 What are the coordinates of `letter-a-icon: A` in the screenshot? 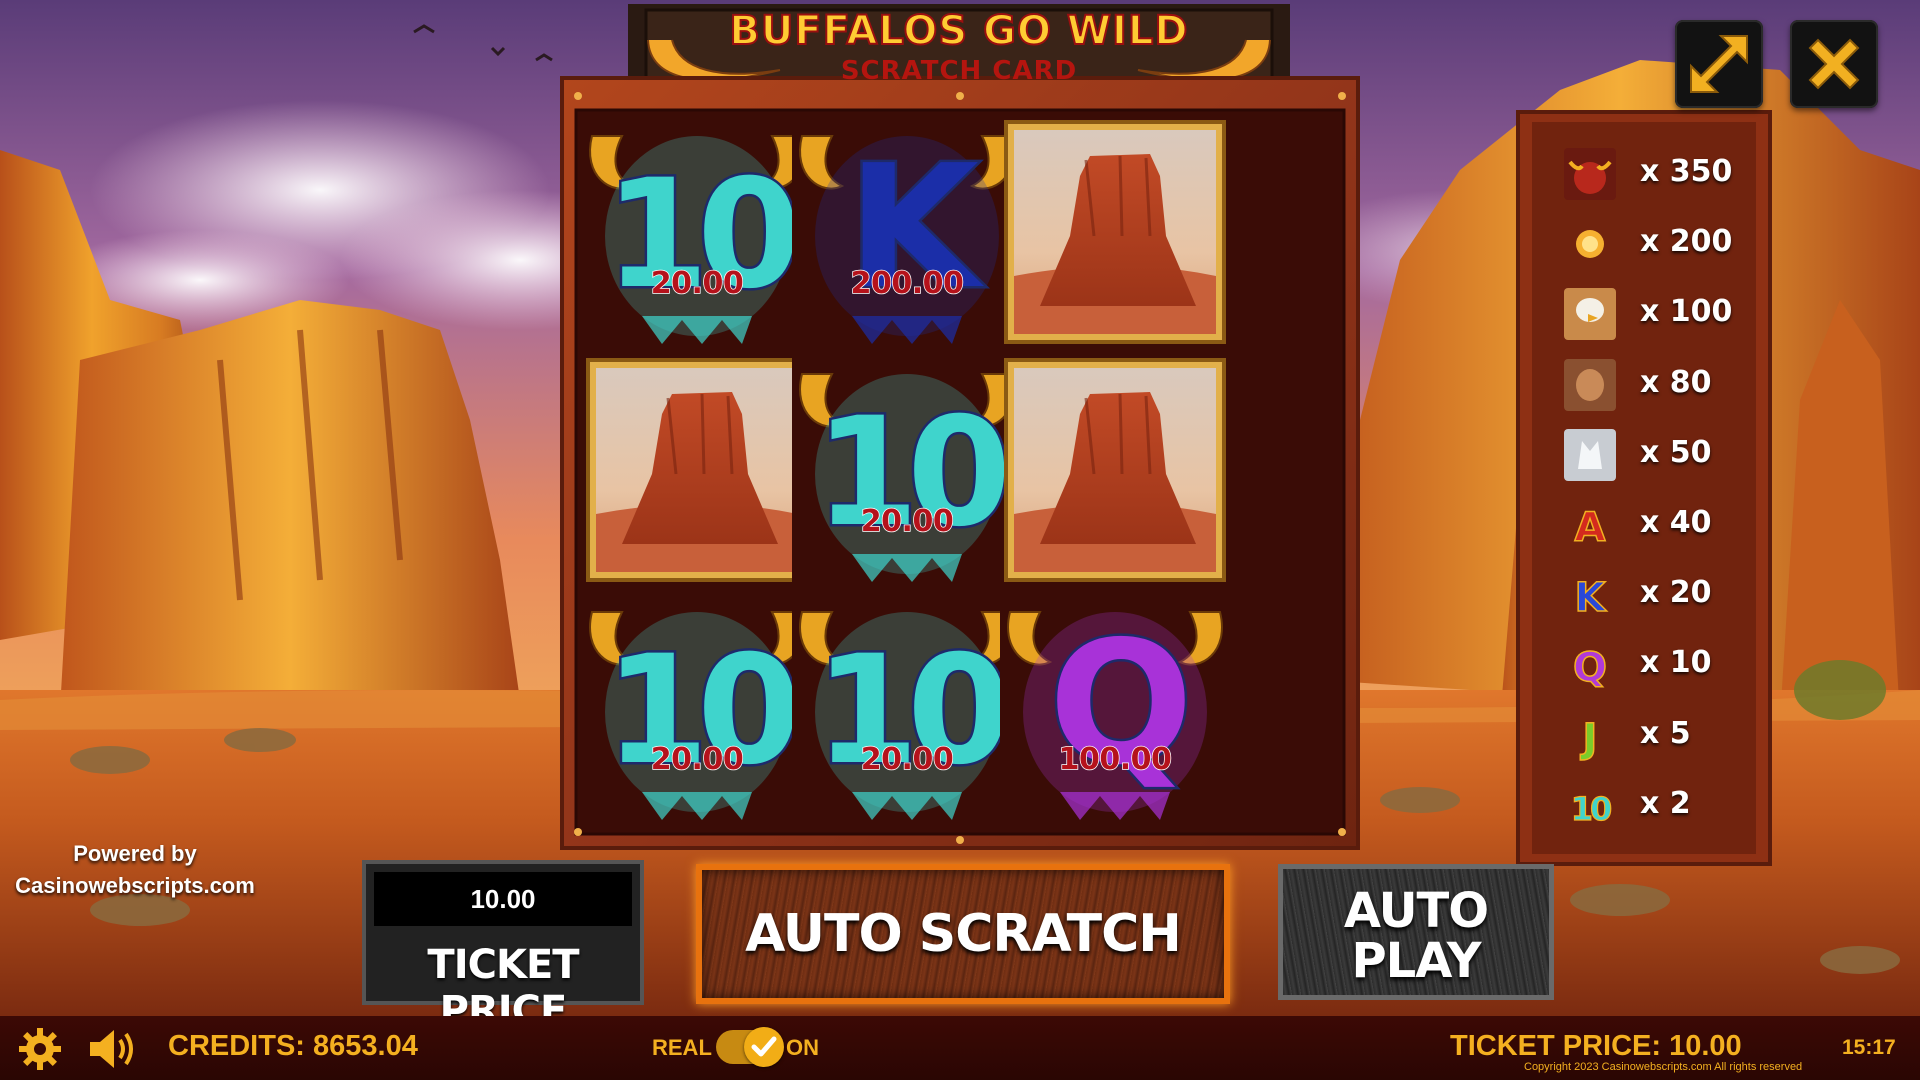 It's located at (1590, 527).